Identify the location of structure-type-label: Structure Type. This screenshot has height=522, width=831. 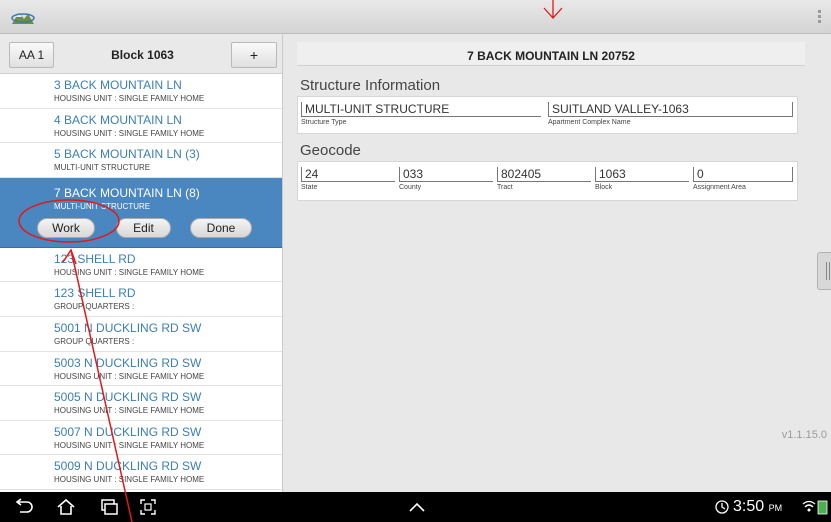
(324, 122).